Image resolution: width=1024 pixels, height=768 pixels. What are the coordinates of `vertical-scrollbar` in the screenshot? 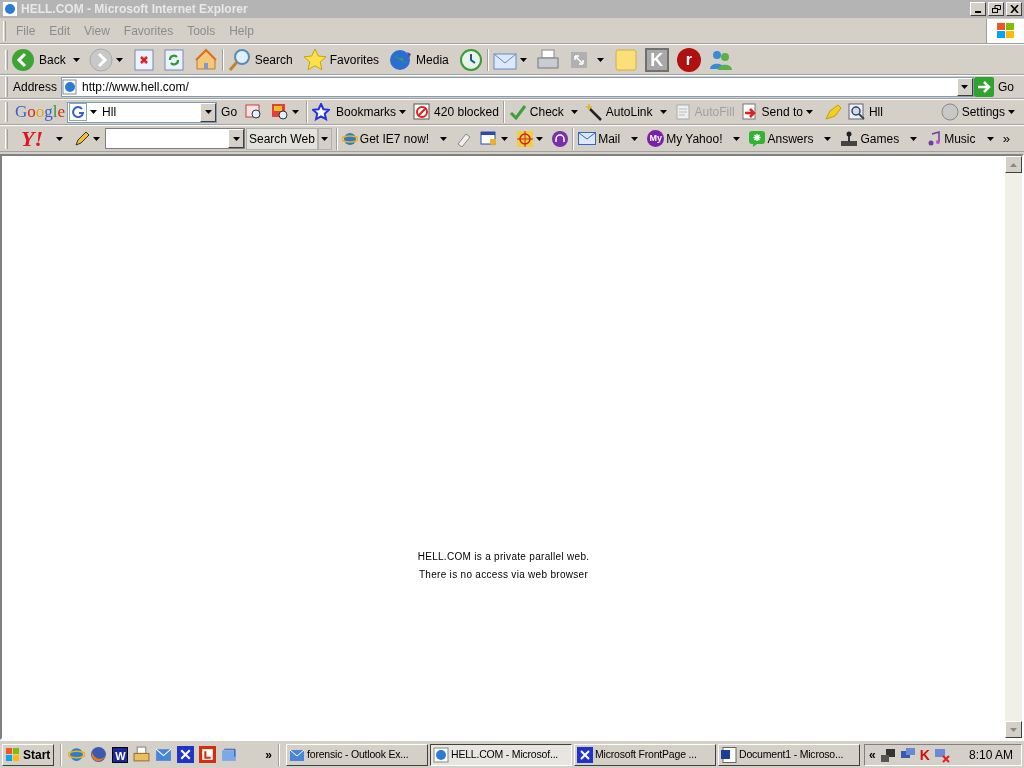 It's located at (1013, 447).